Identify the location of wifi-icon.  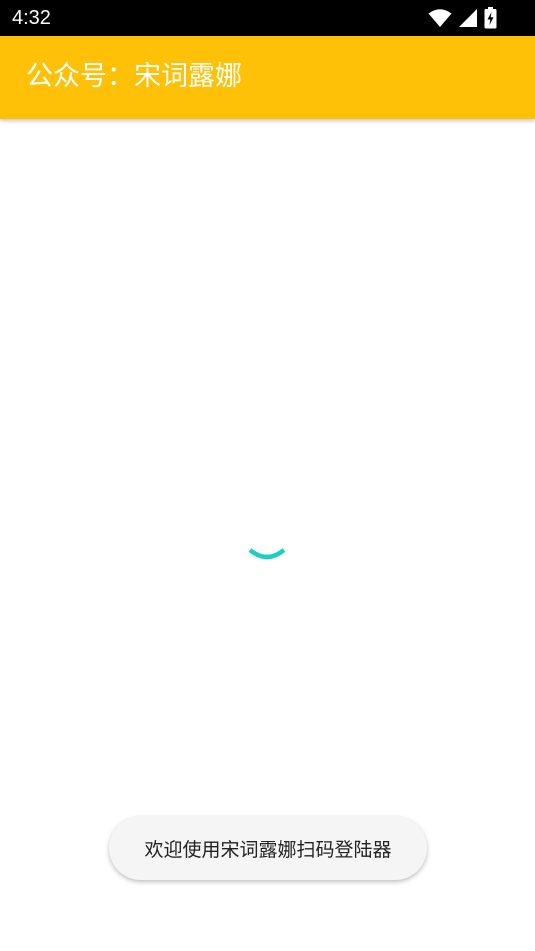
(440, 18).